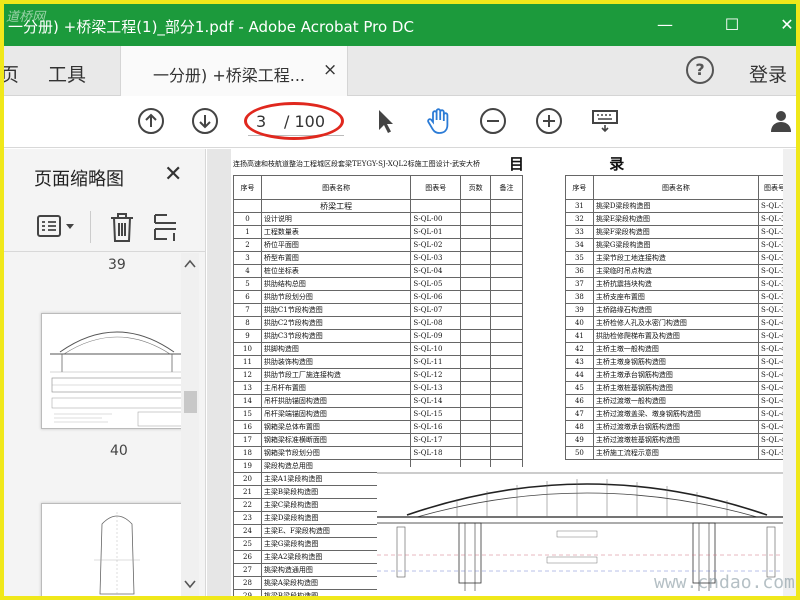 This screenshot has height=600, width=800. What do you see at coordinates (122, 227) in the screenshot?
I see `trash-icon` at bounding box center [122, 227].